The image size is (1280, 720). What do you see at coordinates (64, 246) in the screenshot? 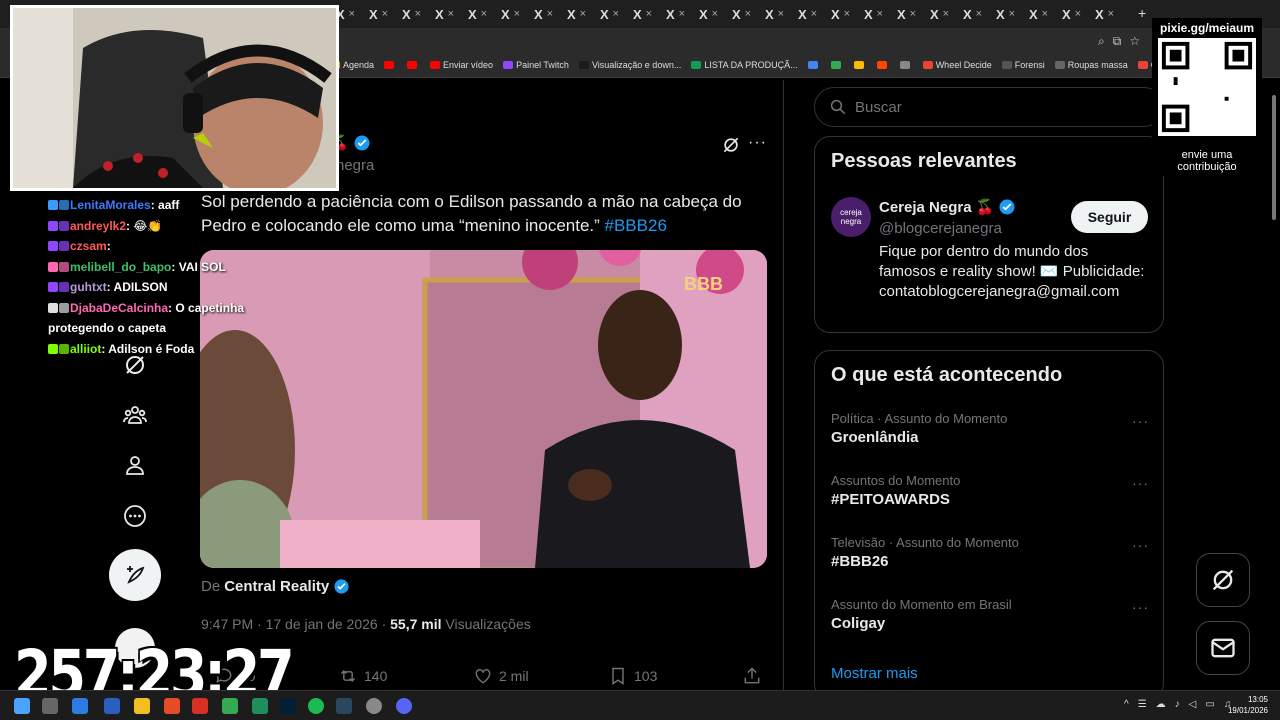
I see `chat-badge-icon` at bounding box center [64, 246].